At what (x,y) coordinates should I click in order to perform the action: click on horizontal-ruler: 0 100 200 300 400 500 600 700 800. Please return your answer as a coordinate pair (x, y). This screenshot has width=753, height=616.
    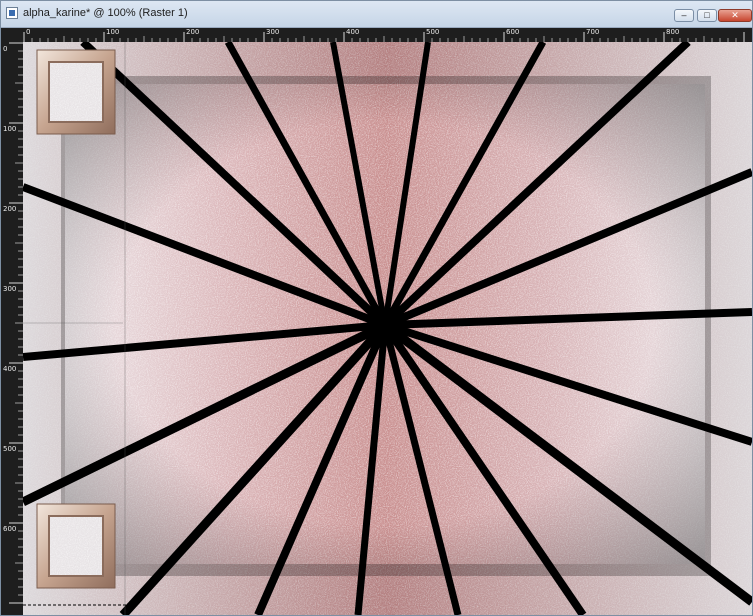
    Looking at the image, I should click on (387, 35).